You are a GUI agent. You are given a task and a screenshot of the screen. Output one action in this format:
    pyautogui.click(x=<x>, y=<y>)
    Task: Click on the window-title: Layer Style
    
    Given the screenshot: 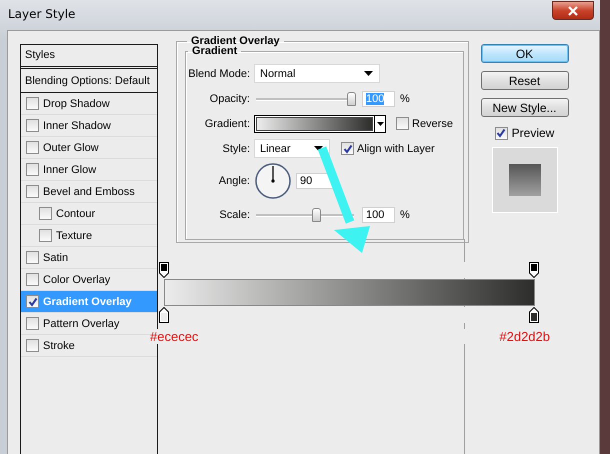 What is the action you would take?
    pyautogui.click(x=42, y=14)
    